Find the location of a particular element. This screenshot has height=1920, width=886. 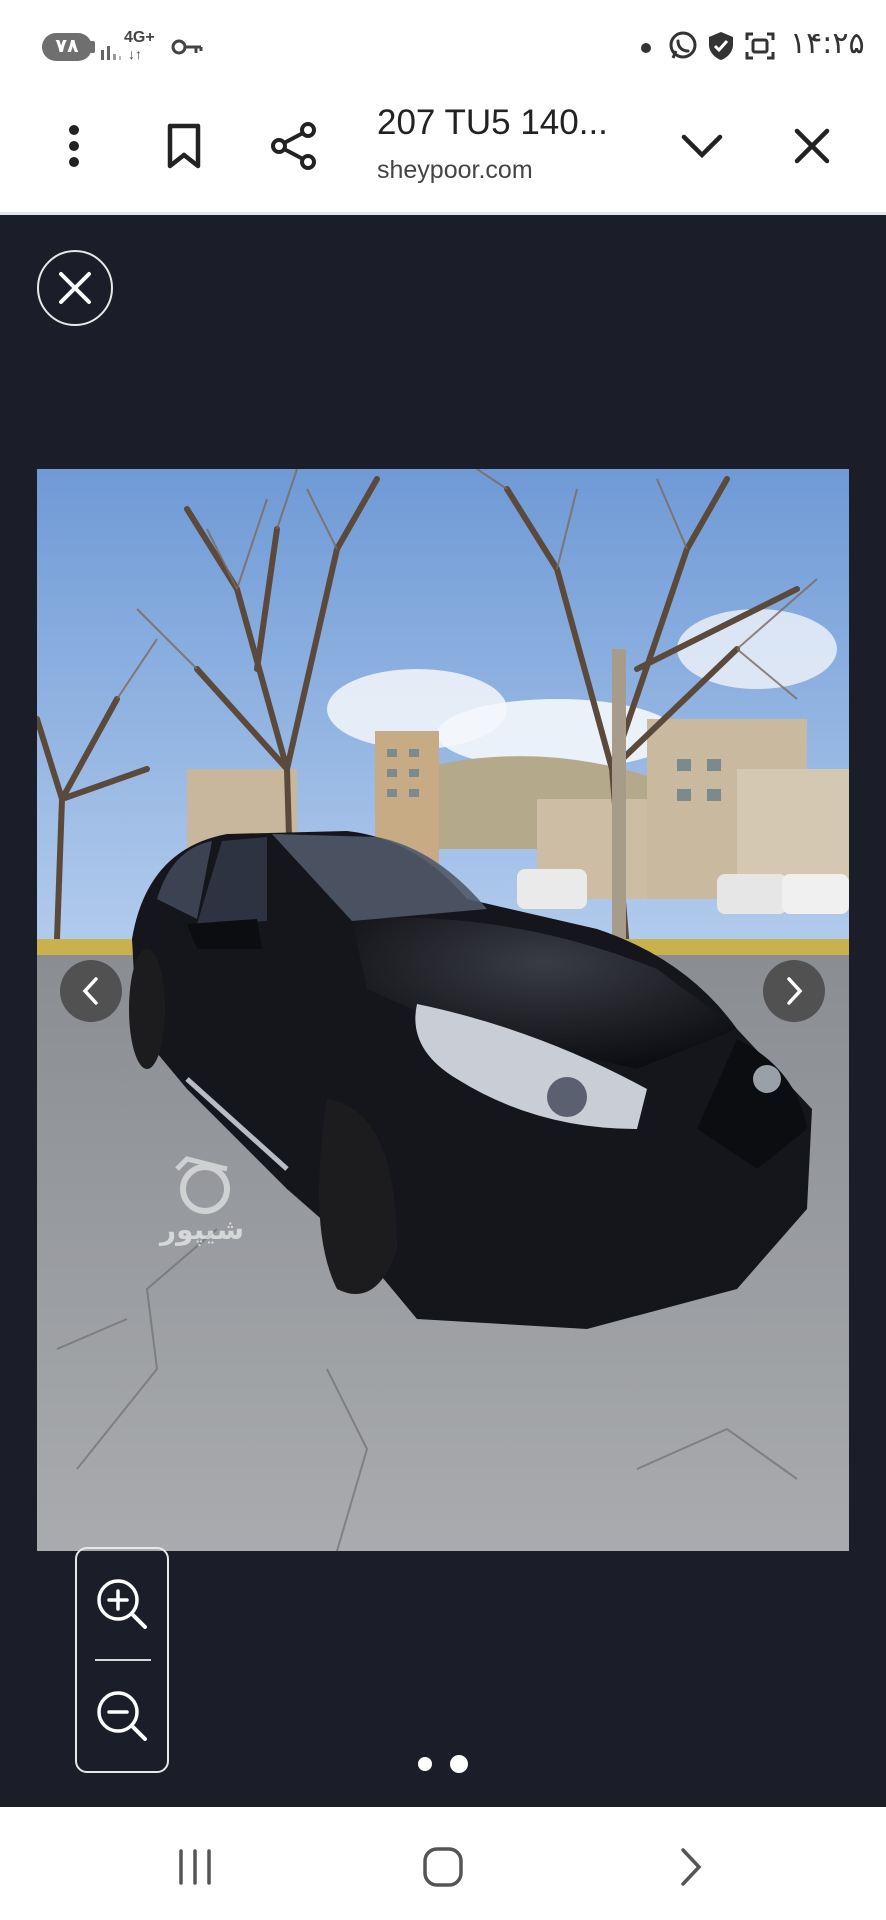

share-icon is located at coordinates (293, 146).